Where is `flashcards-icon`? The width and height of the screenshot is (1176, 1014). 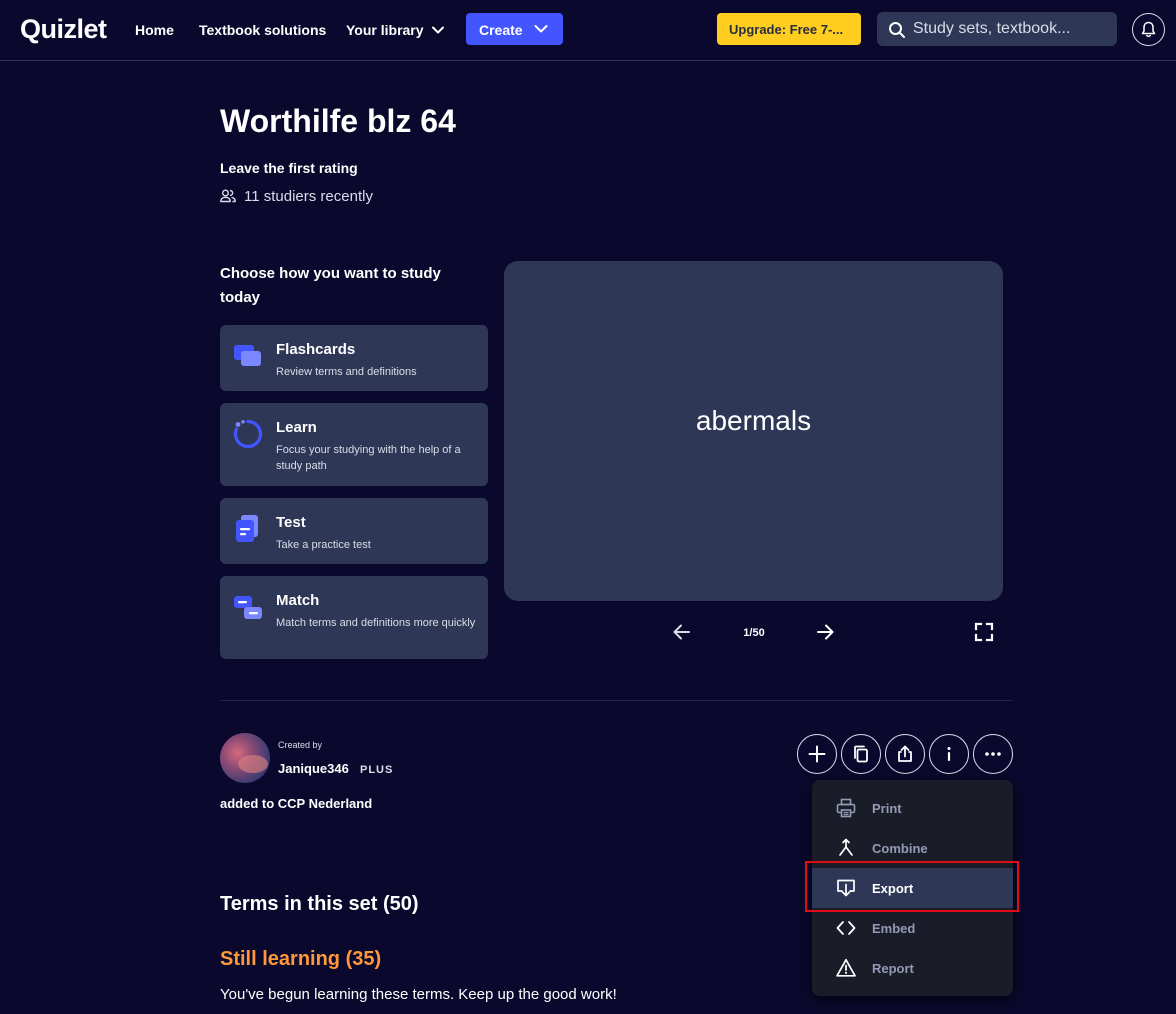
flashcards-icon is located at coordinates (247, 355).